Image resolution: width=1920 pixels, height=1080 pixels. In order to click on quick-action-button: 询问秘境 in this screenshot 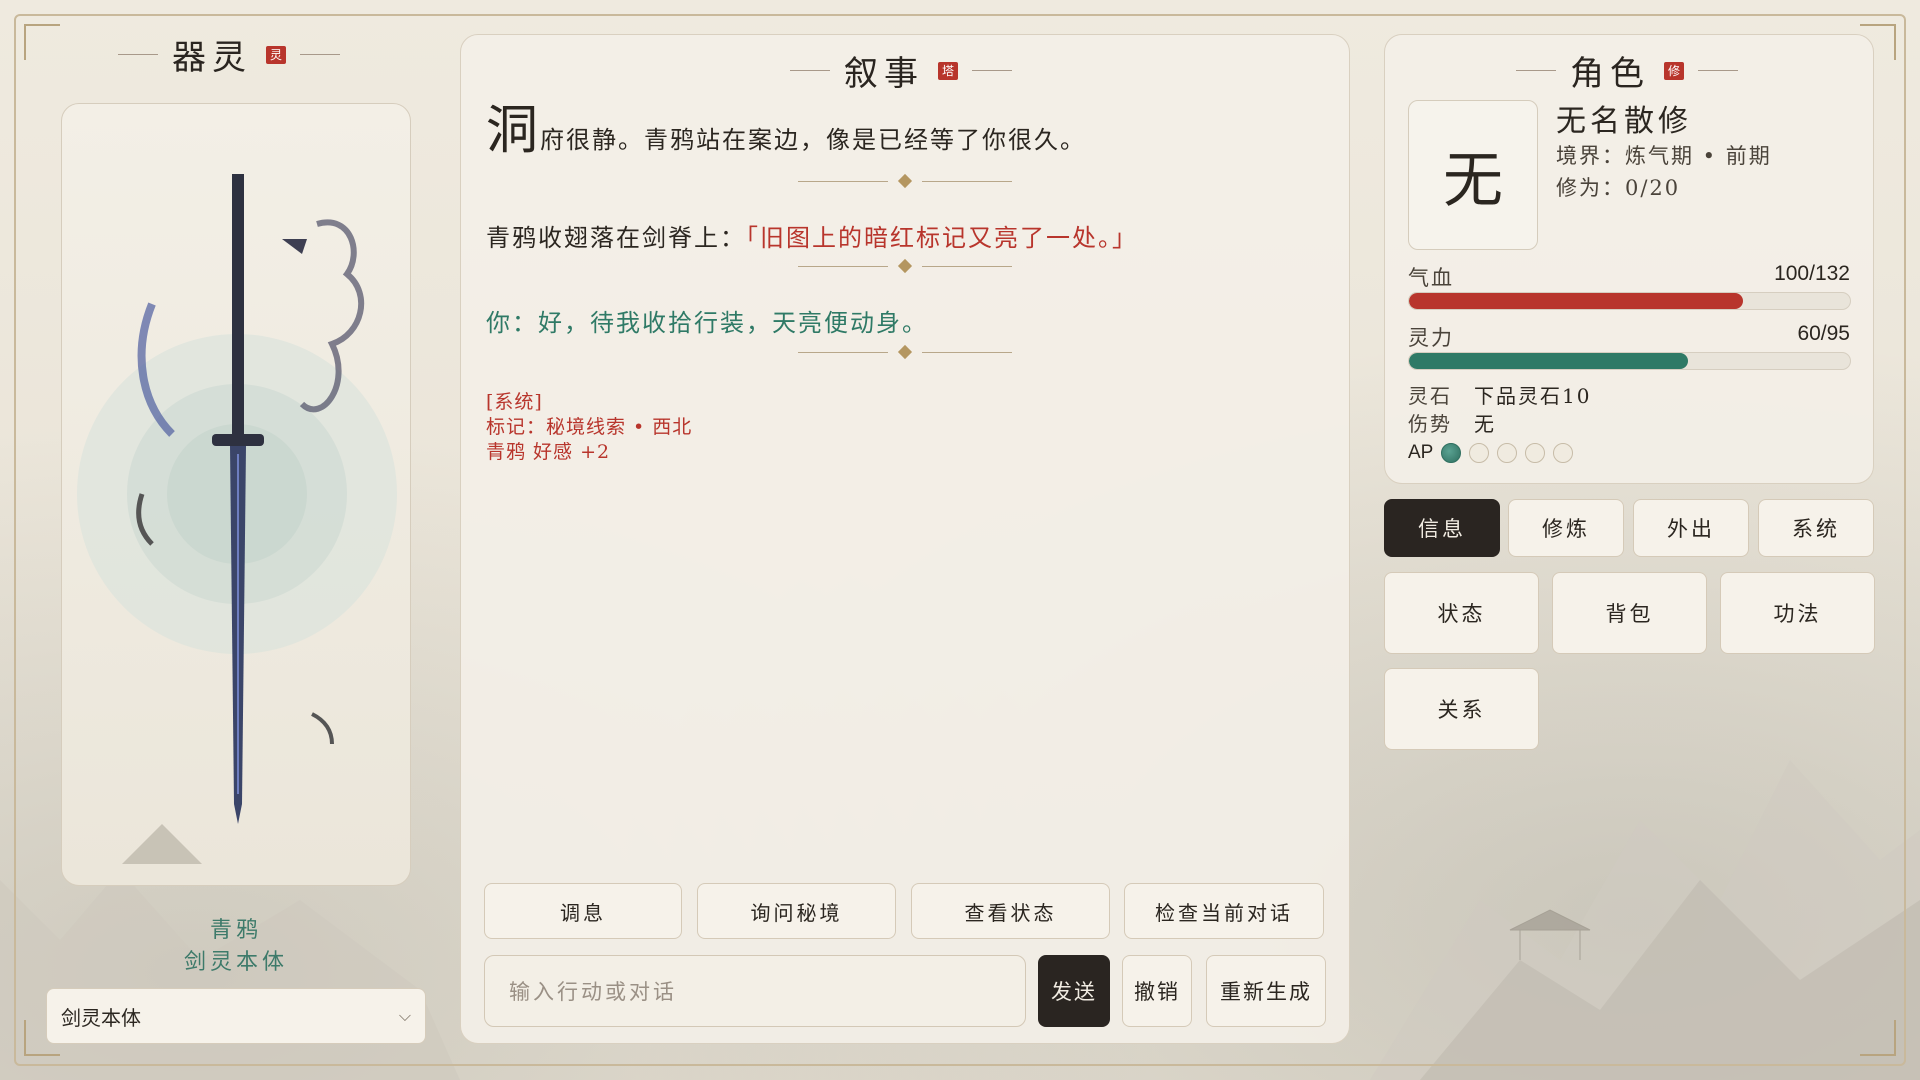, I will do `click(796, 911)`.